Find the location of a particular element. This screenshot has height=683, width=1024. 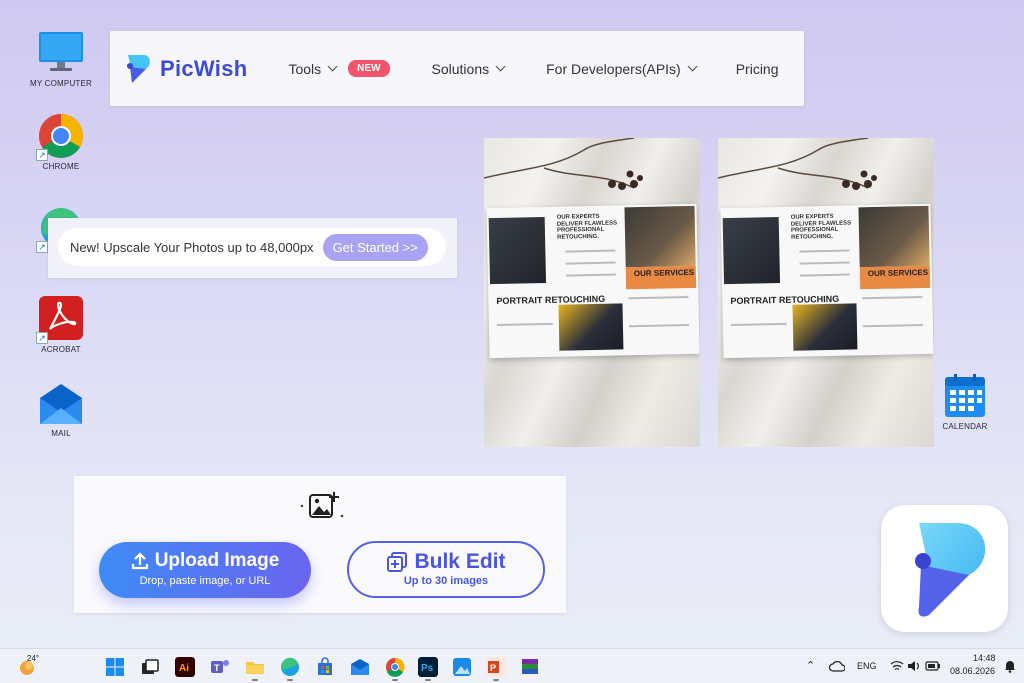

desktop-icon-chrome: ↗ CHROME is located at coordinates (61, 142).